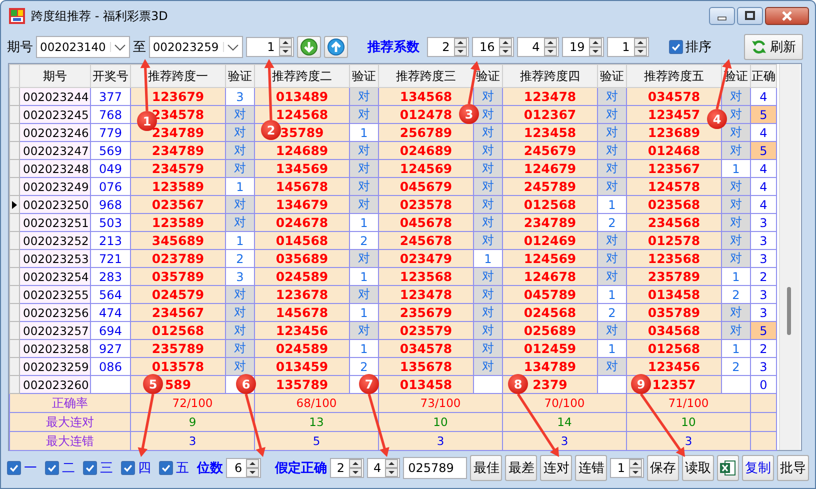 The width and height of the screenshot is (816, 489). Describe the element at coordinates (674, 187) in the screenshot. I see `span-group-cell: 124578` at that location.